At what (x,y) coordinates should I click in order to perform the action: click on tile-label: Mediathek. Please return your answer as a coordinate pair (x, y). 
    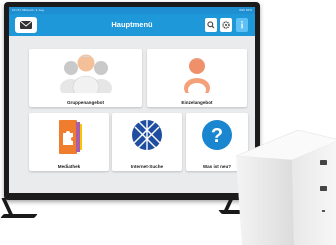
    Looking at the image, I should click on (69, 166).